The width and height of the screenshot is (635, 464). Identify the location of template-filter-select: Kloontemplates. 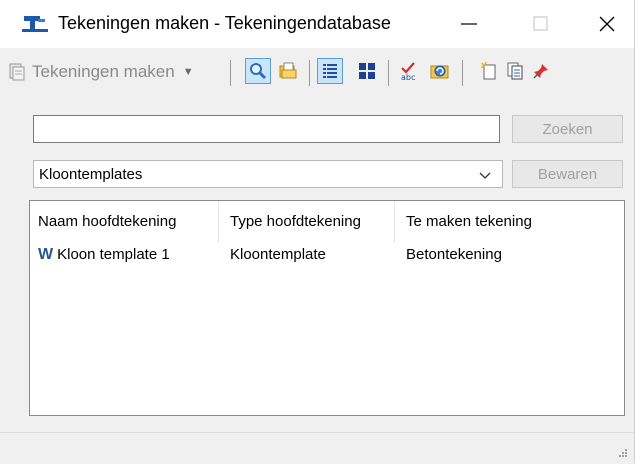
(268, 174).